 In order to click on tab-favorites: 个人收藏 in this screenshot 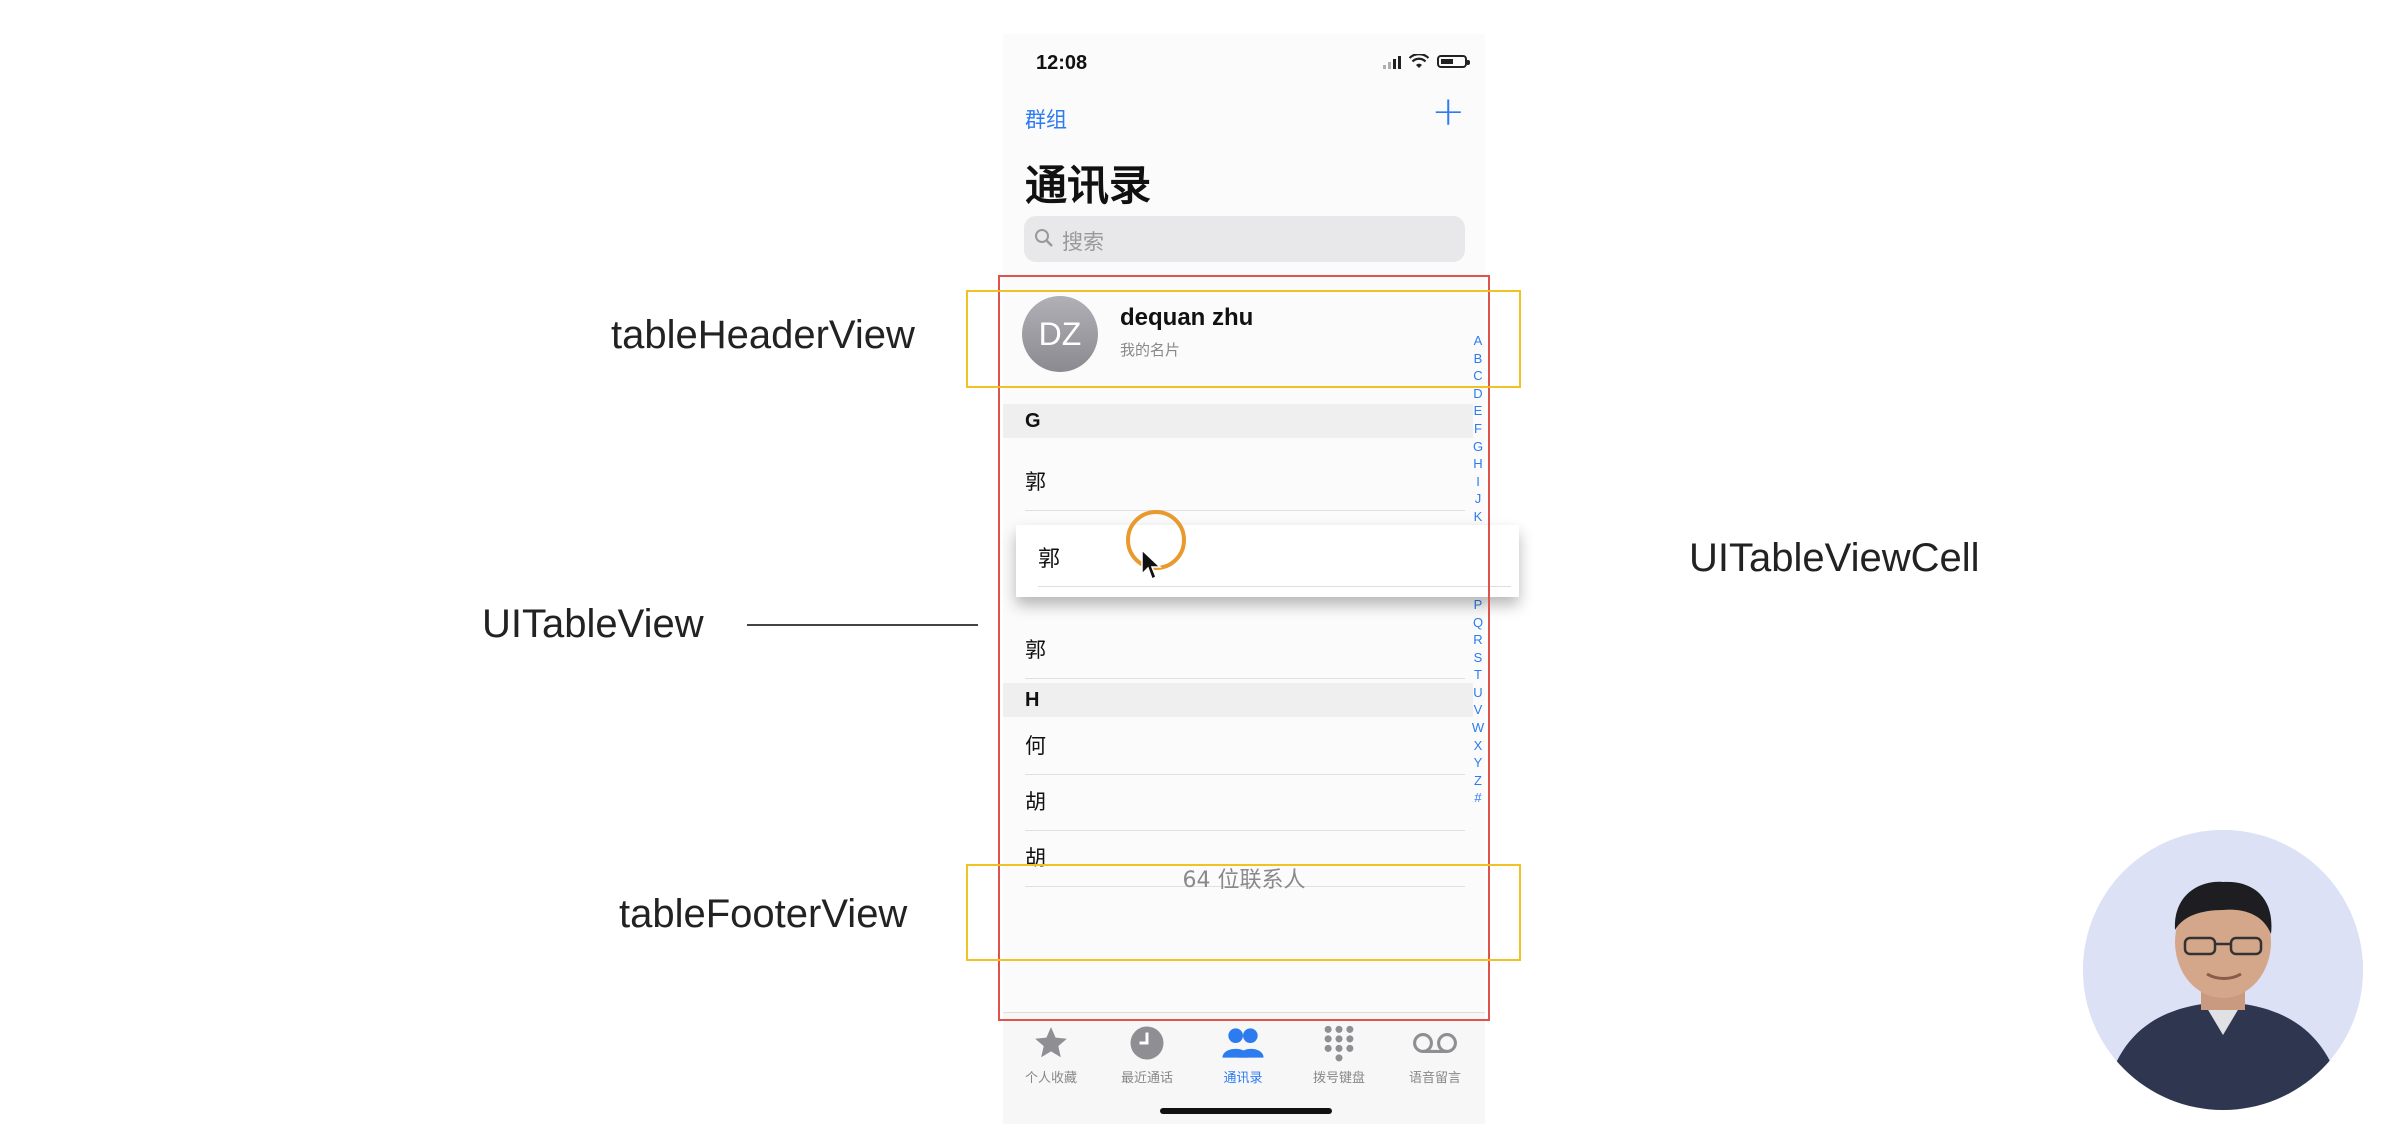, I will do `click(1051, 1053)`.